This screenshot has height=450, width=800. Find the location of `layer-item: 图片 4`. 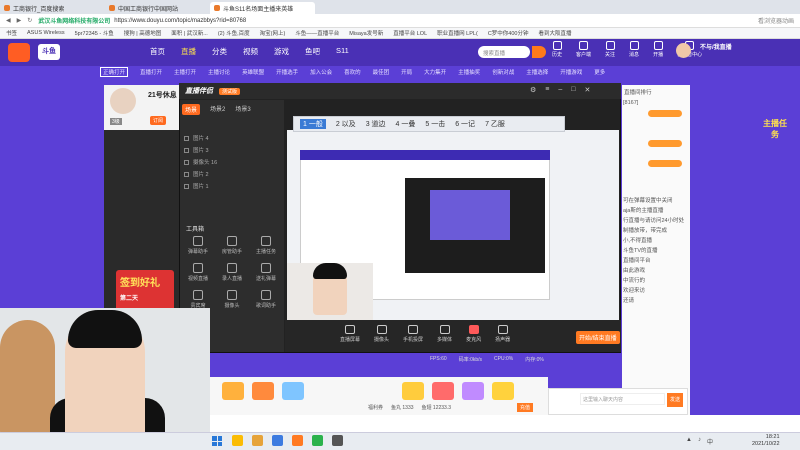

layer-item: 图片 4 is located at coordinates (196, 138).